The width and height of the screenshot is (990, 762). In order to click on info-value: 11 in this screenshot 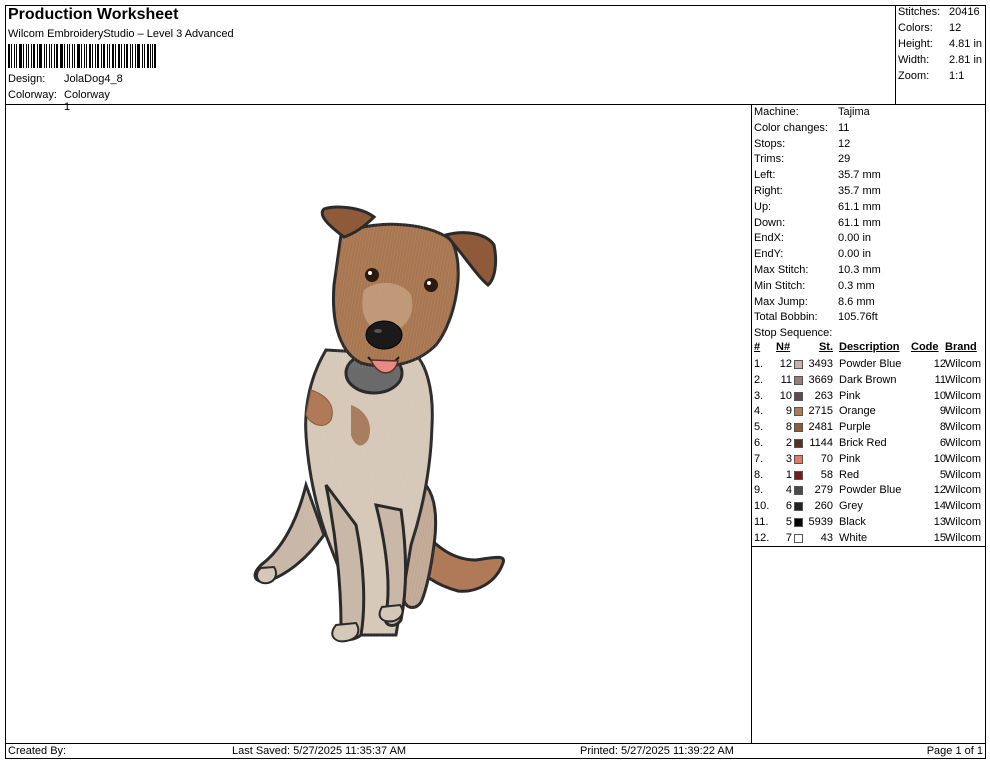, I will do `click(844, 127)`.